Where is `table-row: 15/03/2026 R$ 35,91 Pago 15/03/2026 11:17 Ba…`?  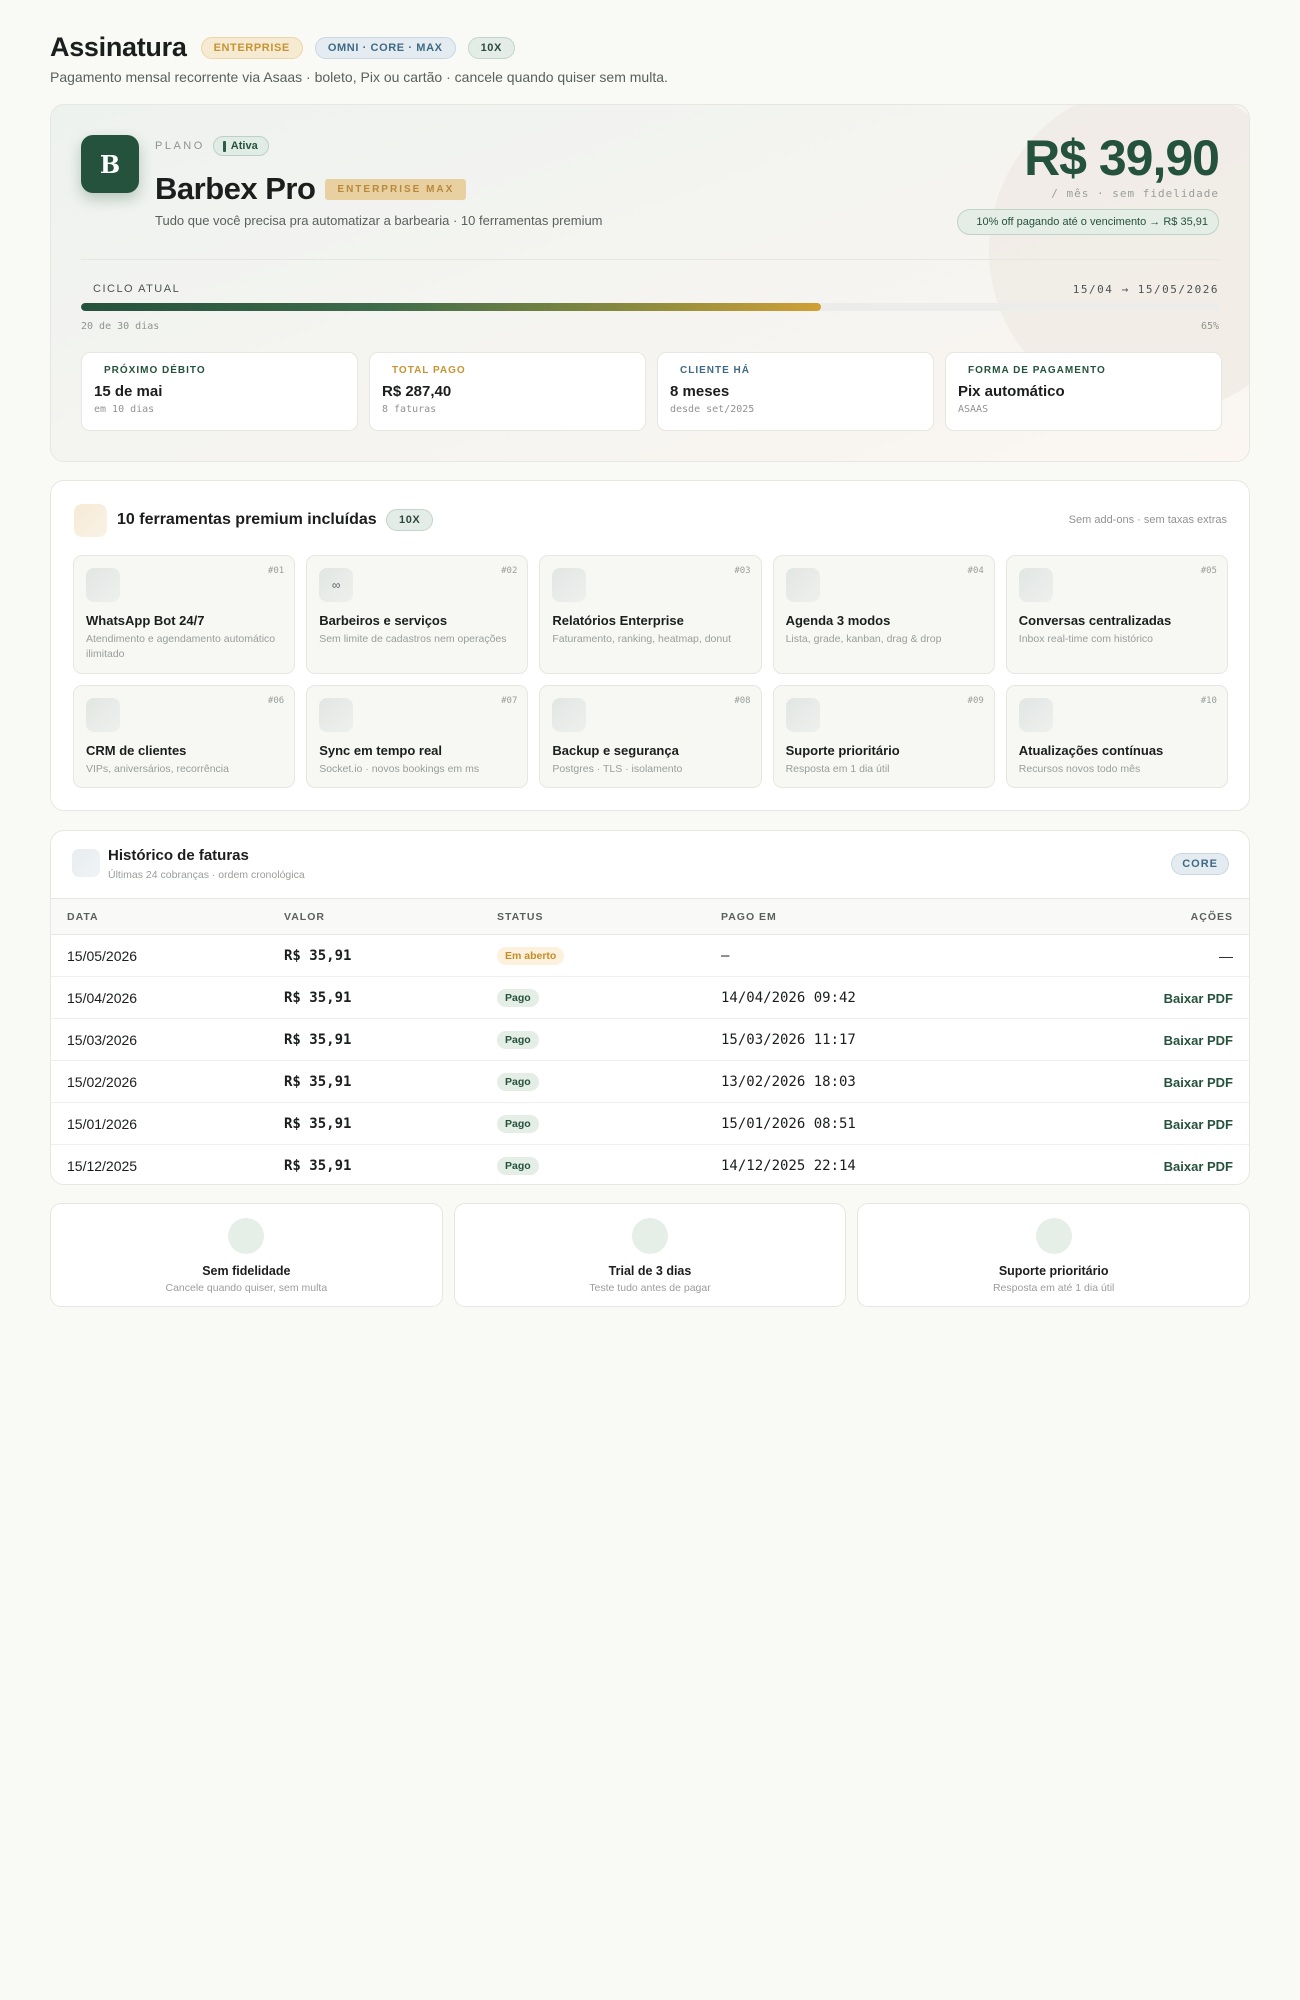 table-row: 15/03/2026 R$ 35,91 Pago 15/03/2026 11:17 Ba… is located at coordinates (650, 1039).